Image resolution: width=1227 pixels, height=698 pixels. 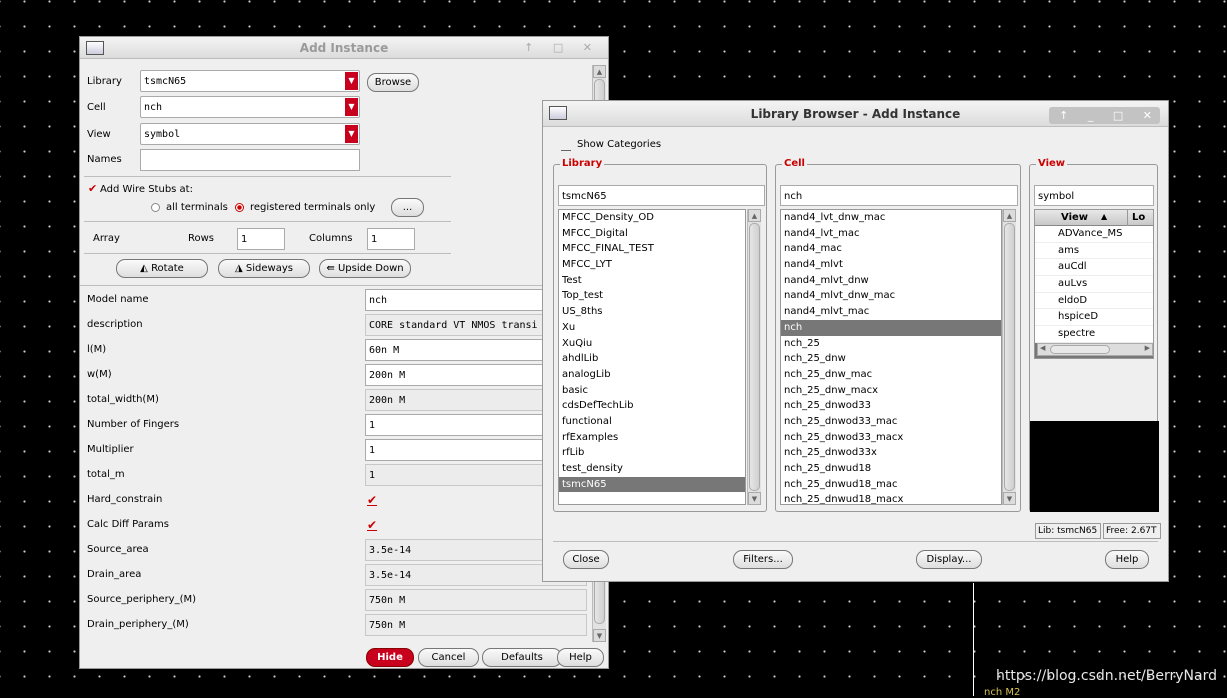 What do you see at coordinates (891, 296) in the screenshot?
I see `cell-list-item: nand4_mlvt_dnw_mac` at bounding box center [891, 296].